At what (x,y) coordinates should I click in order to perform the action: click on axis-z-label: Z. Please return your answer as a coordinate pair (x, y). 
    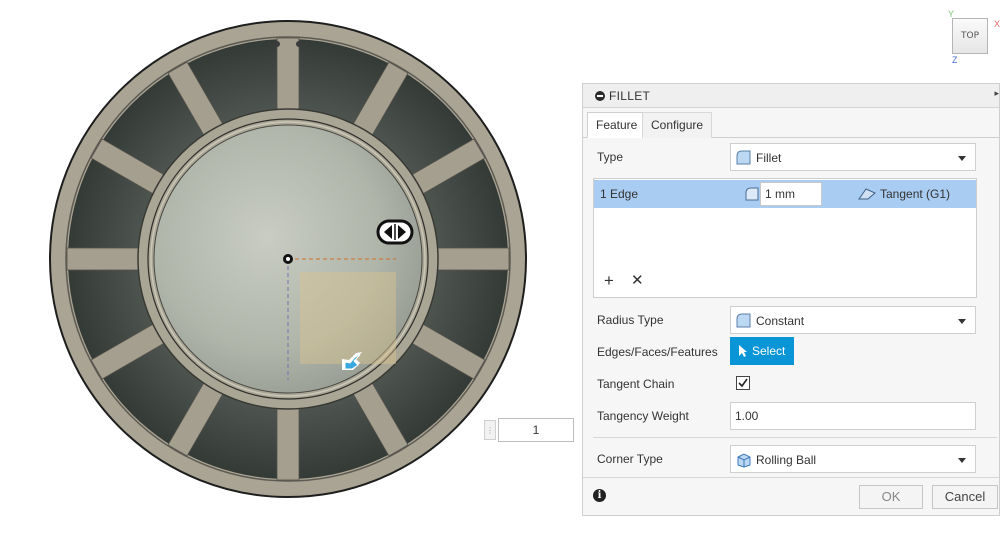
    Looking at the image, I should click on (955, 60).